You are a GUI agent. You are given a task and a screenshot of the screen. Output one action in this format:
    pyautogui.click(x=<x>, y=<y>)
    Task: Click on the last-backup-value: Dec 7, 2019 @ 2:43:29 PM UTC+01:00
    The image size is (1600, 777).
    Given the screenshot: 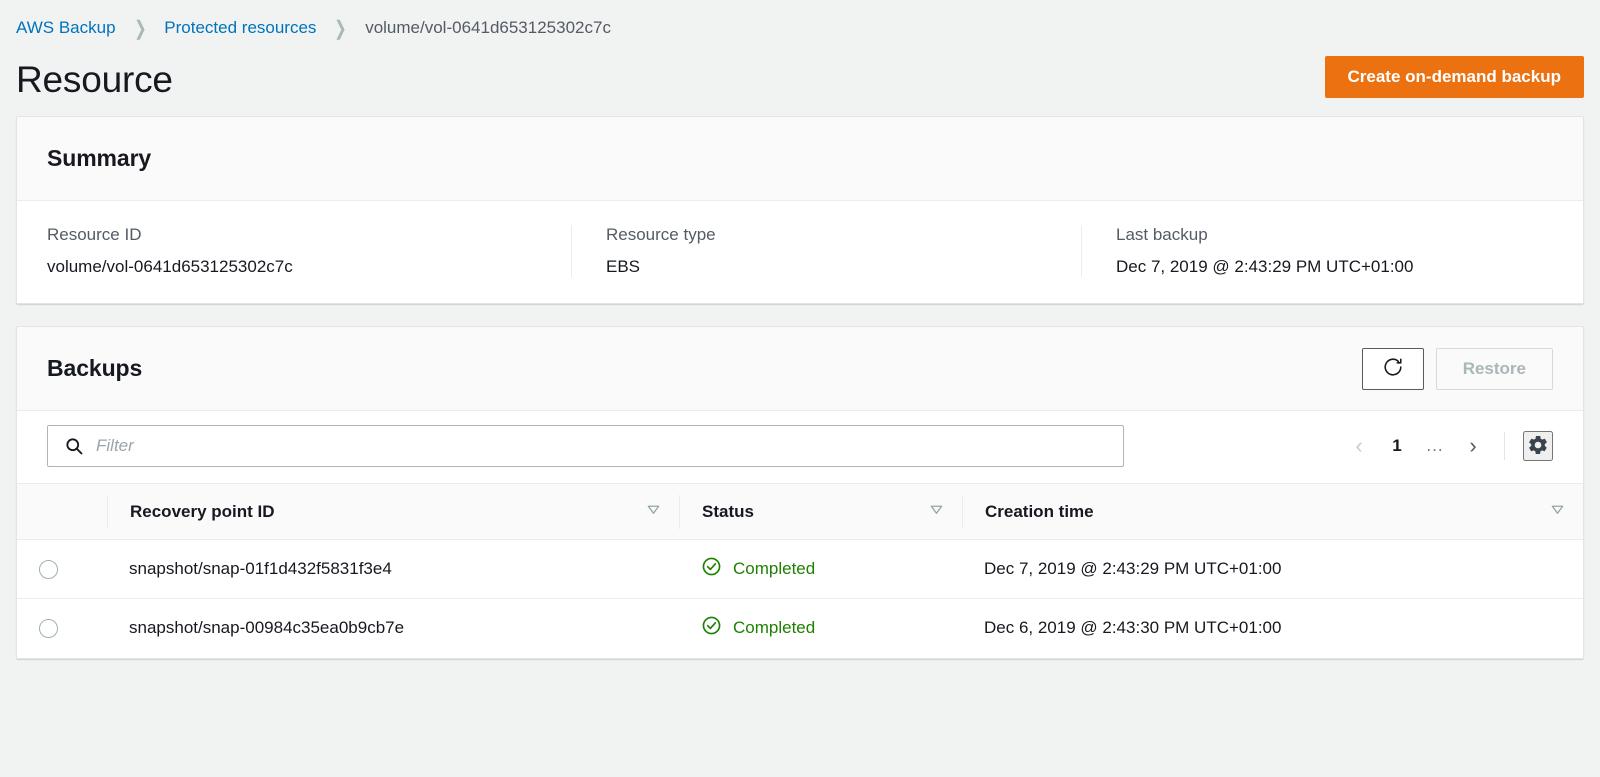 What is the action you would take?
    pyautogui.click(x=1265, y=266)
    